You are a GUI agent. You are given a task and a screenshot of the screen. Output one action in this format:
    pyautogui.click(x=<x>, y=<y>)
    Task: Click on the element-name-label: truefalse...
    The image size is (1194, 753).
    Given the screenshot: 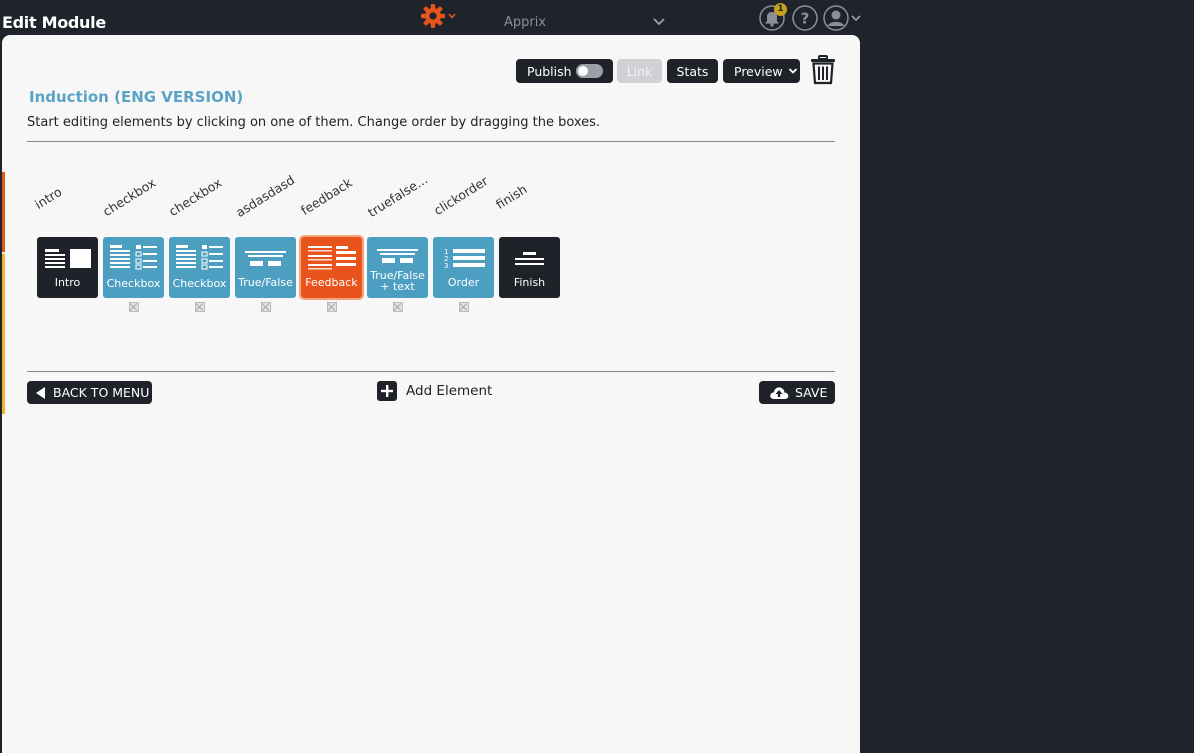 What is the action you would take?
    pyautogui.click(x=398, y=195)
    